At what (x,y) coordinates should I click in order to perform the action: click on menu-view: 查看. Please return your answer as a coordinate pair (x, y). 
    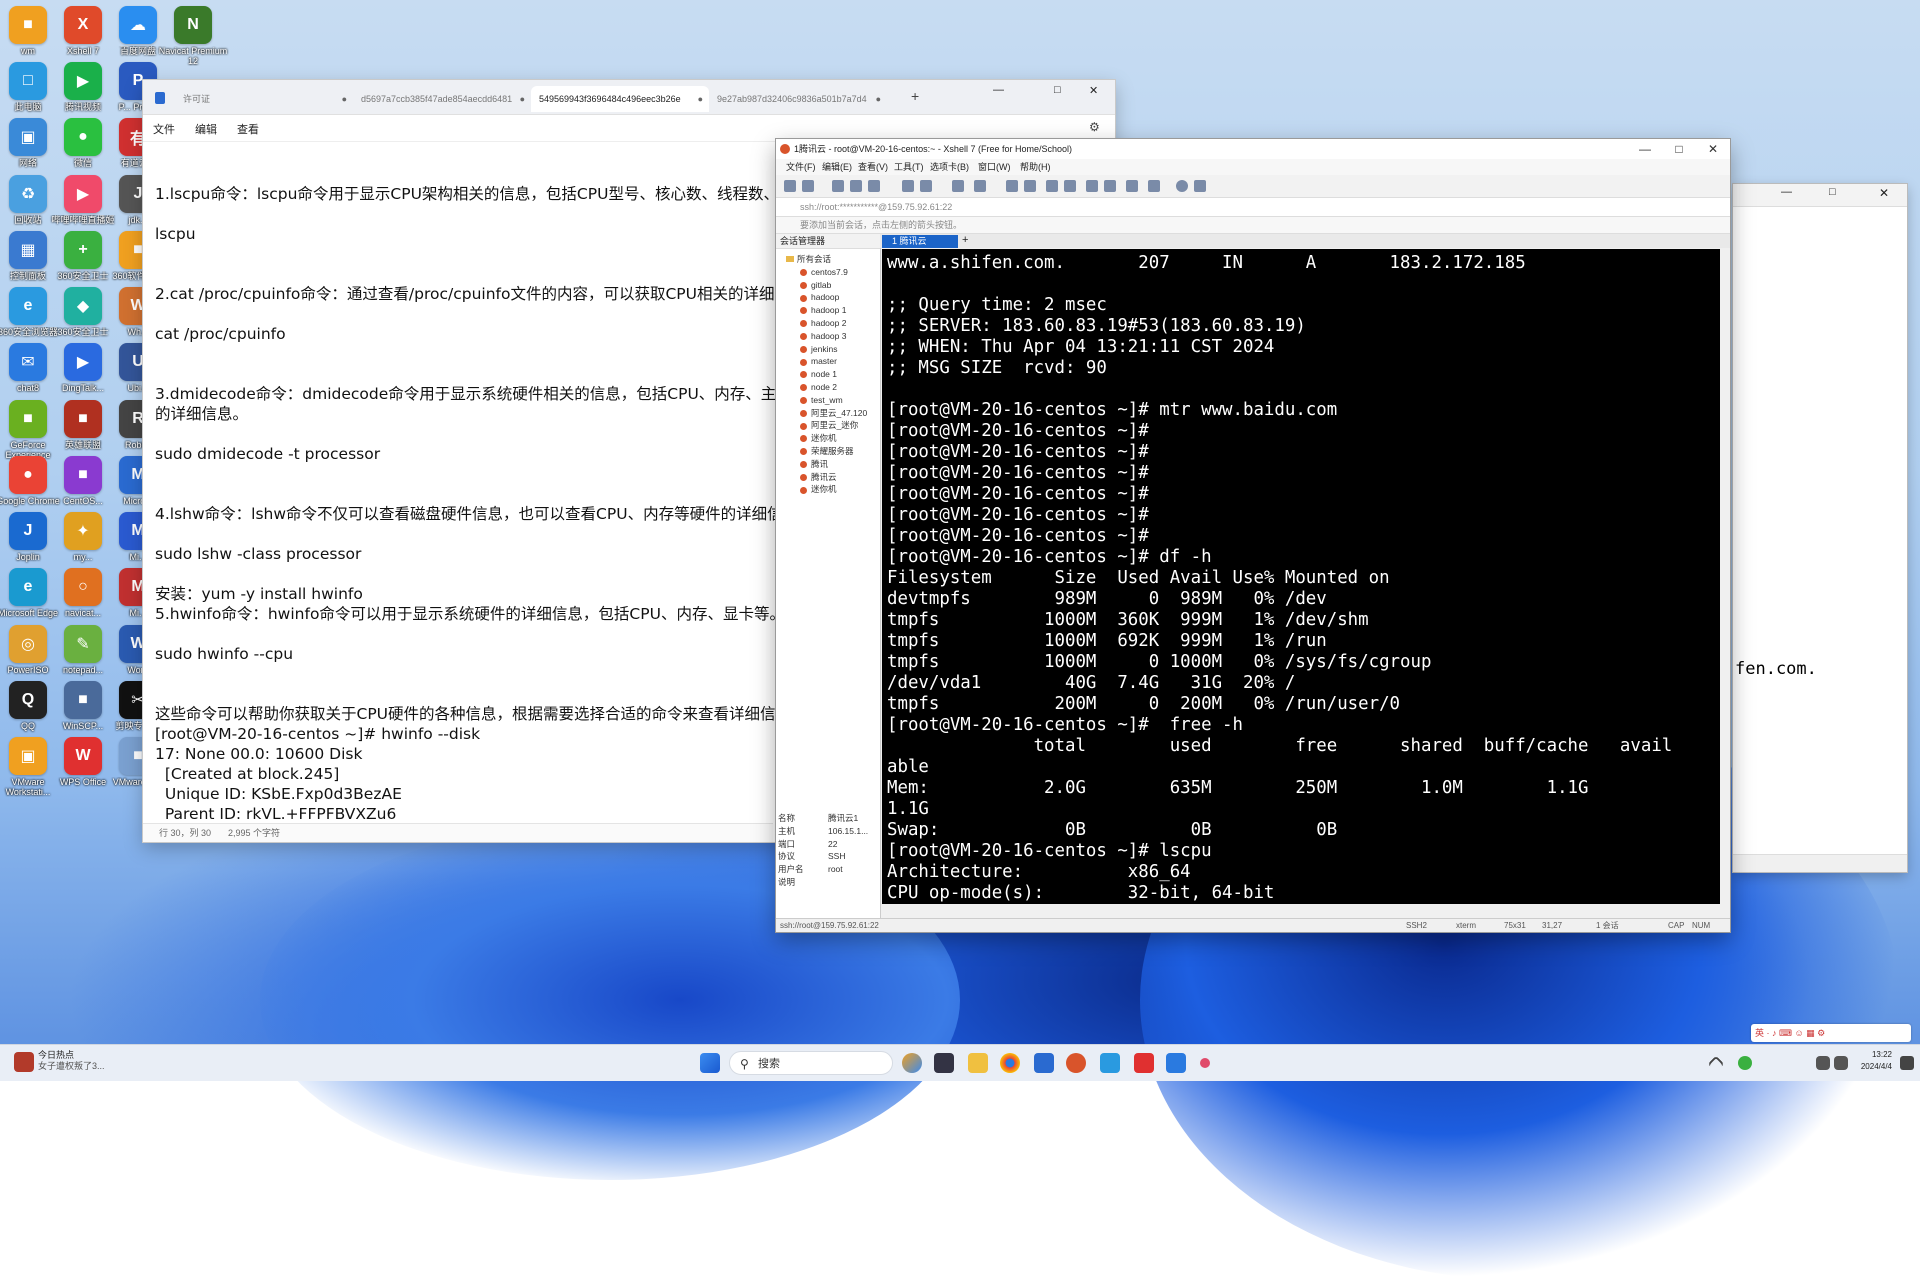
    Looking at the image, I should click on (248, 129).